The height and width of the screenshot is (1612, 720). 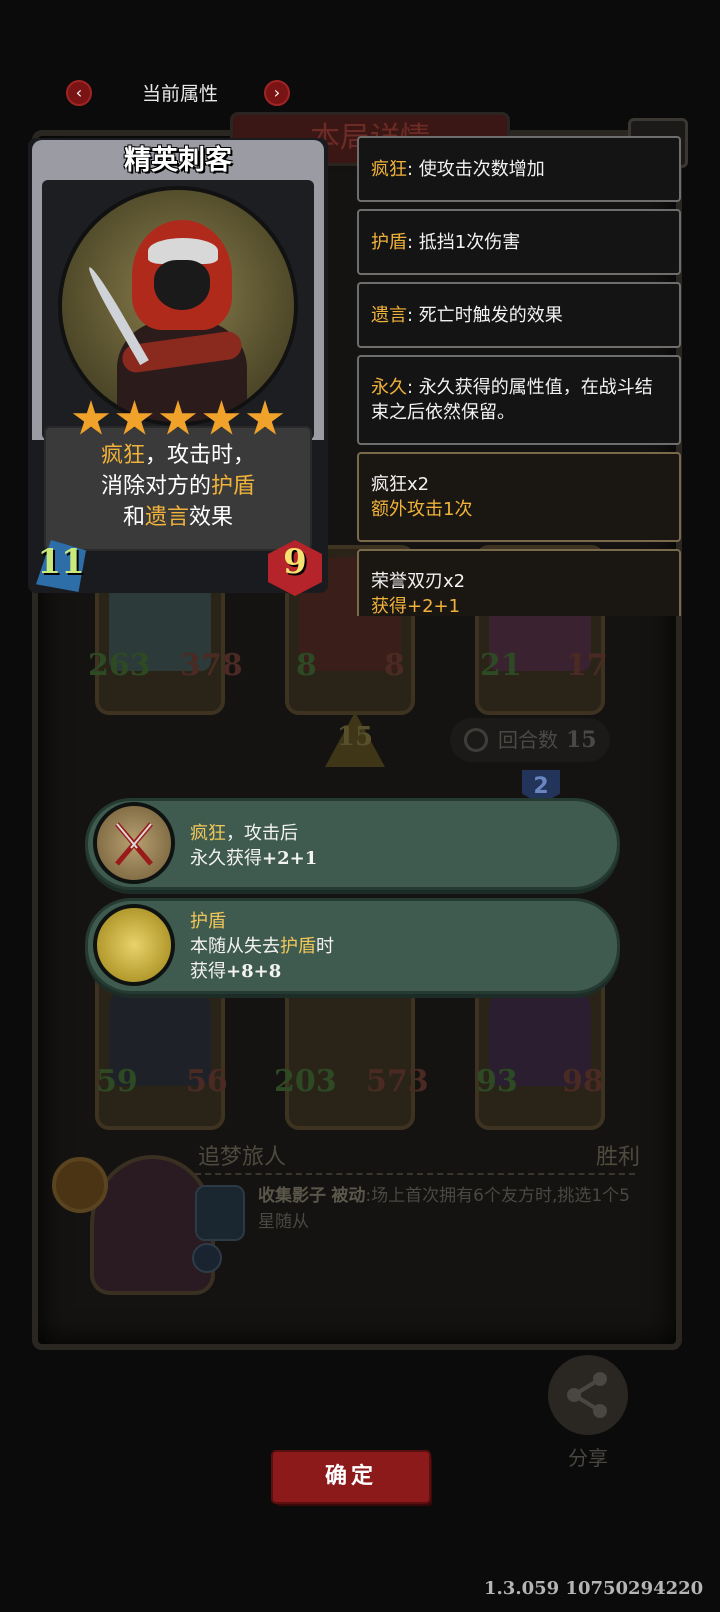 I want to click on keyword-desc: : 永久获得的属性值，在战斗结束之后依然保留。, so click(x=512, y=400).